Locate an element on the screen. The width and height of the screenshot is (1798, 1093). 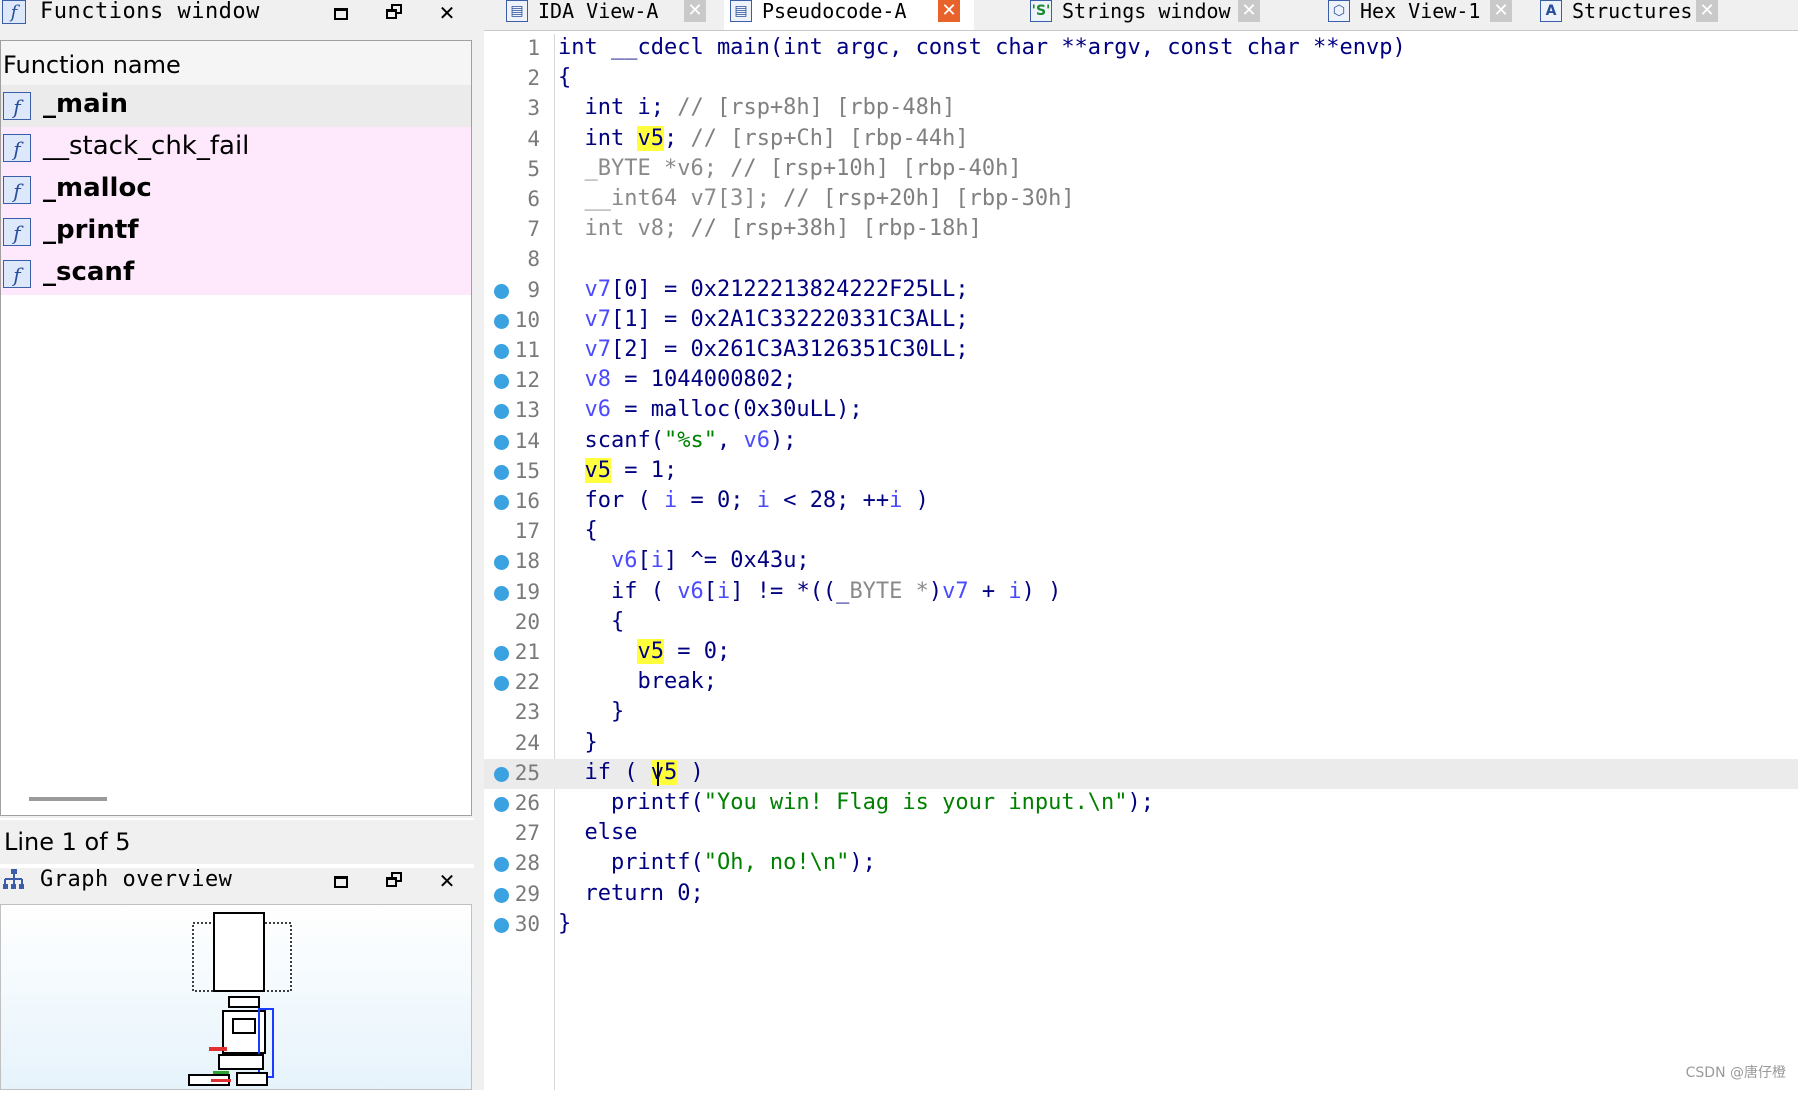
code-text: for ( i = 0; i < 28; ++i ) is located at coordinates (743, 500).